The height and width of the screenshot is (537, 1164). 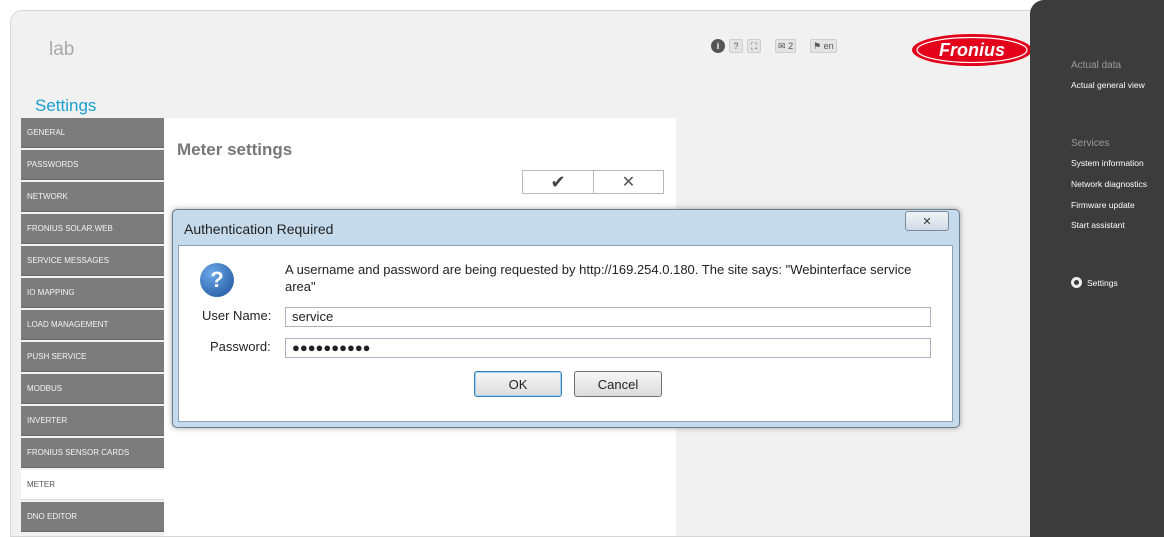 What do you see at coordinates (1102, 282) in the screenshot?
I see `settings-label: Settings` at bounding box center [1102, 282].